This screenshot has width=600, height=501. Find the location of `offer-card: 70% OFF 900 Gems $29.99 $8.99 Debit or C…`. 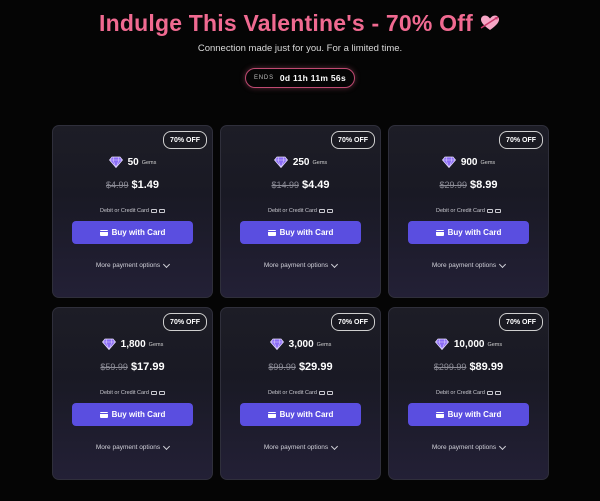

offer-card: 70% OFF 900 Gems $29.99 $8.99 Debit or C… is located at coordinates (468, 211).